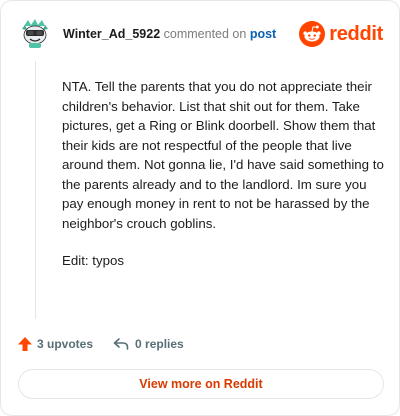  I want to click on reddit-snoo-icon, so click(312, 34).